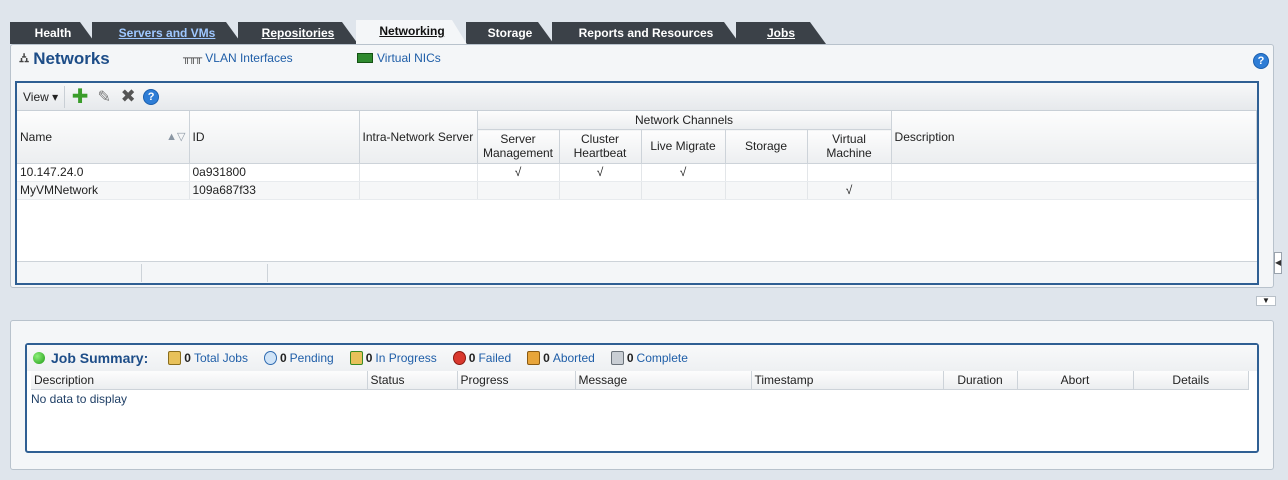 The height and width of the screenshot is (480, 1288). Describe the element at coordinates (849, 172) in the screenshot. I see `cell-virtual-machine` at that location.